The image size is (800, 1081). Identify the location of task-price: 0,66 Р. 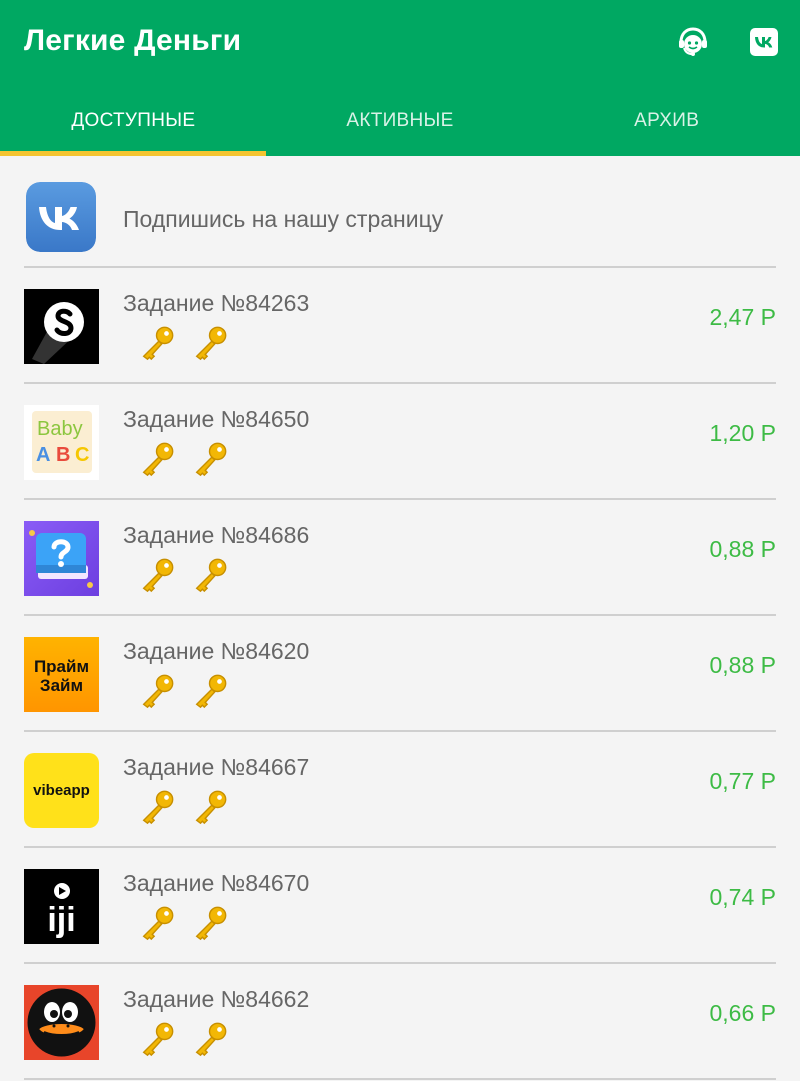
(743, 1013).